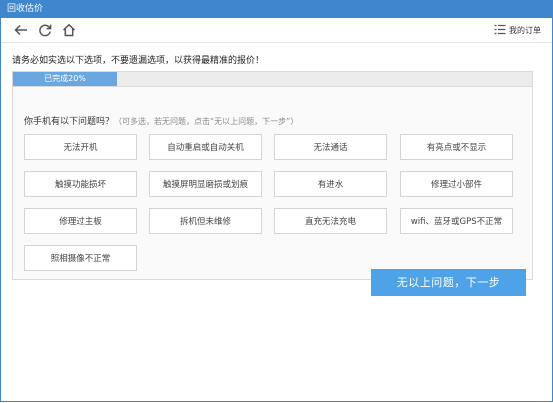 This screenshot has height=403, width=553. I want to click on window-titlebar: 回收估价, so click(276, 9).